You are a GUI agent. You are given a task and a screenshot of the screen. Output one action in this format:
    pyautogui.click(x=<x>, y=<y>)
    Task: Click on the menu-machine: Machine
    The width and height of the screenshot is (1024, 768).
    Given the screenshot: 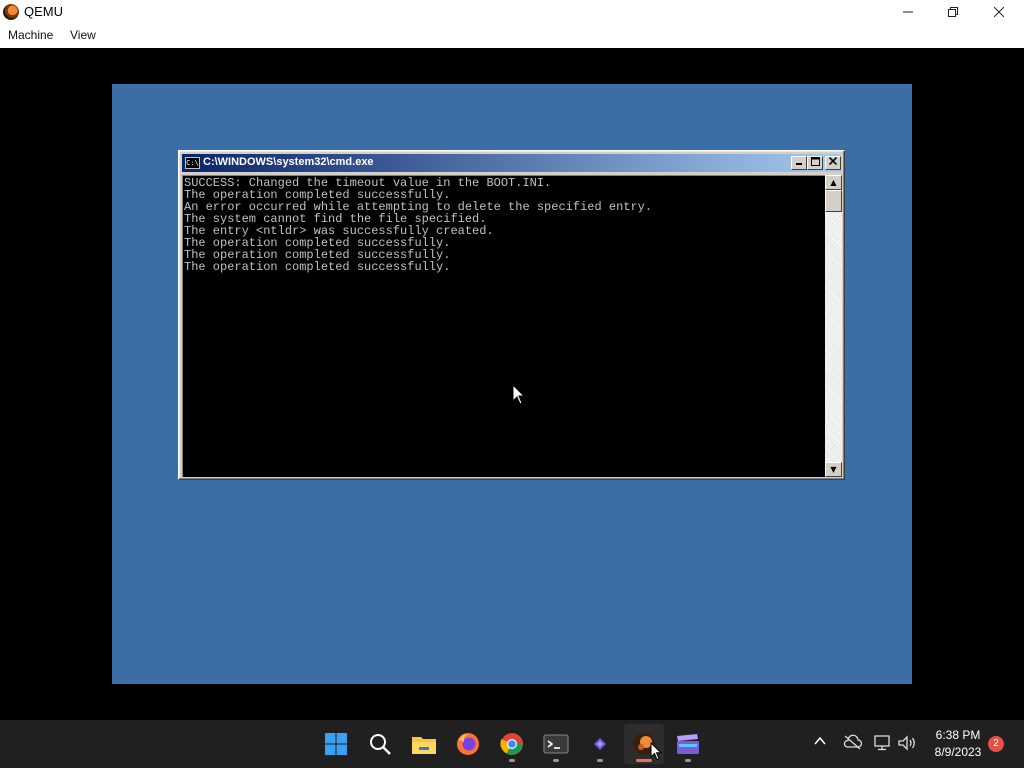 What is the action you would take?
    pyautogui.click(x=30, y=35)
    